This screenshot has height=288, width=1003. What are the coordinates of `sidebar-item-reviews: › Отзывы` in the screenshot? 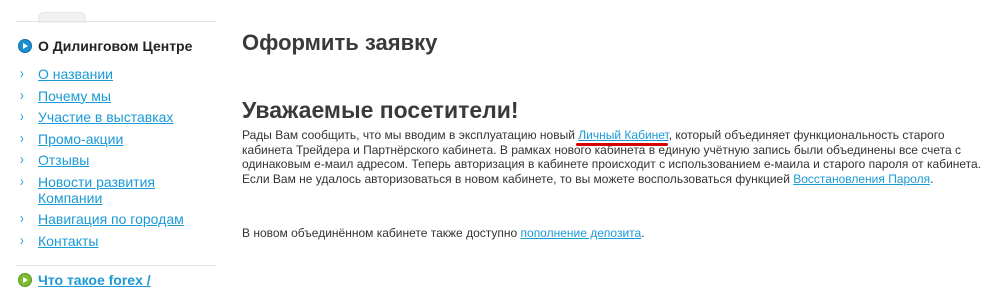 It's located at (115, 160).